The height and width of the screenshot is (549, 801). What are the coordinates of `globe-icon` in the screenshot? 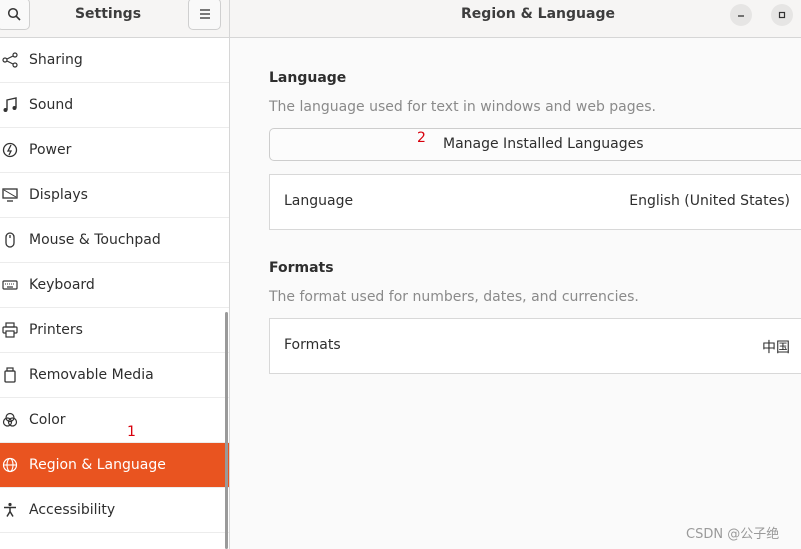 It's located at (10, 465).